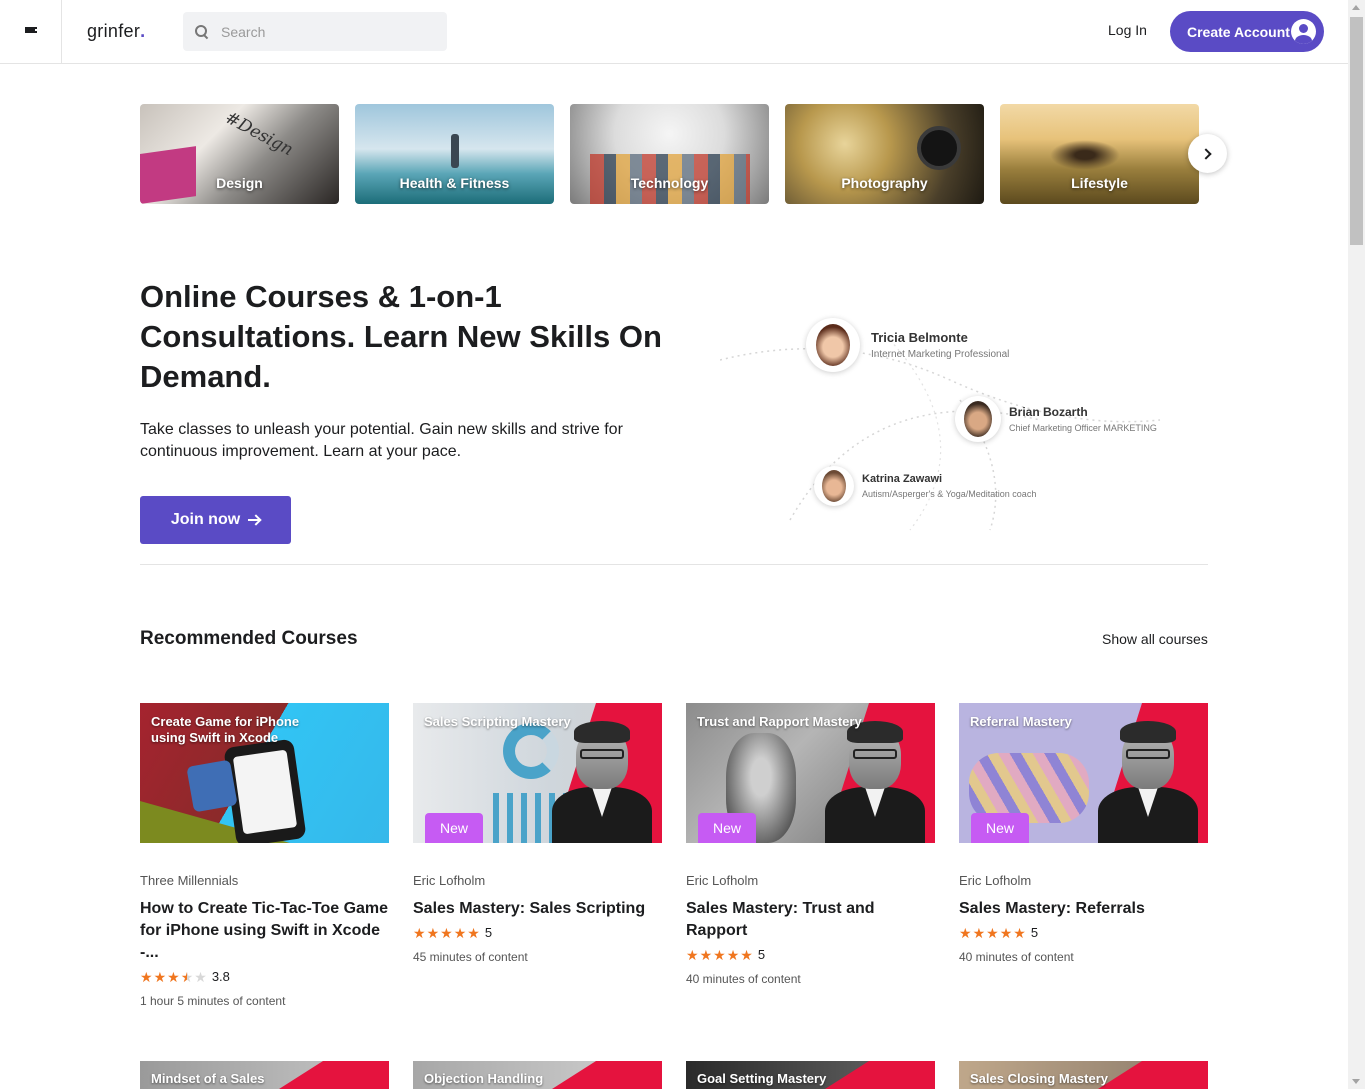 The image size is (1365, 1089). What do you see at coordinates (762, 1078) in the screenshot?
I see `course-thumbnail-title: Goal Setting Mastery` at bounding box center [762, 1078].